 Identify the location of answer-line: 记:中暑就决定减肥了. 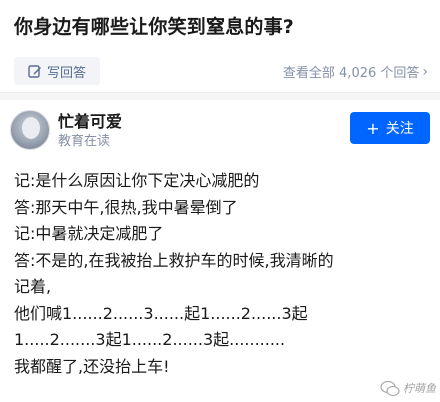
(89, 233).